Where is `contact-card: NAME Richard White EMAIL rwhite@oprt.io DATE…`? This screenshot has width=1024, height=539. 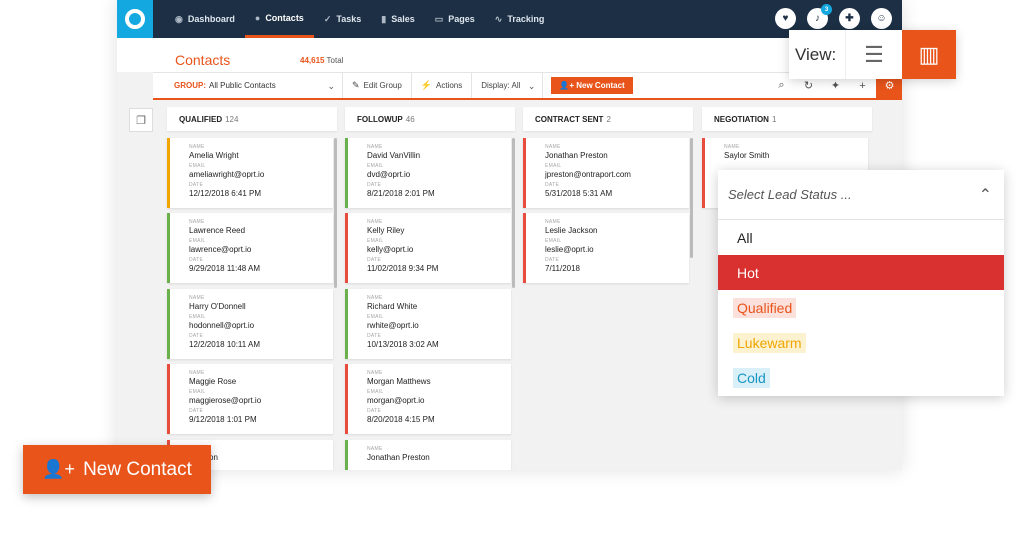 contact-card: NAME Richard White EMAIL rwhite@oprt.io DATE… is located at coordinates (428, 324).